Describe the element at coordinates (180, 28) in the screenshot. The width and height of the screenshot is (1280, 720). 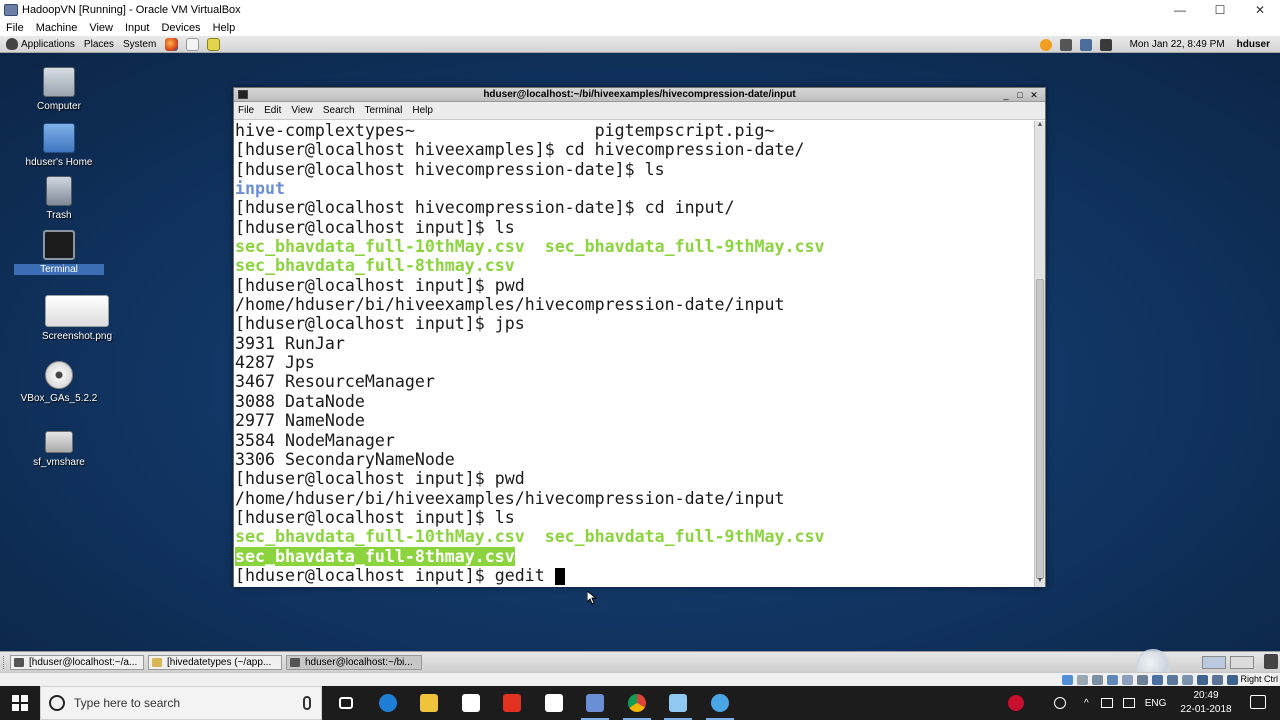
I see `host-menu-devices: Devices` at that location.